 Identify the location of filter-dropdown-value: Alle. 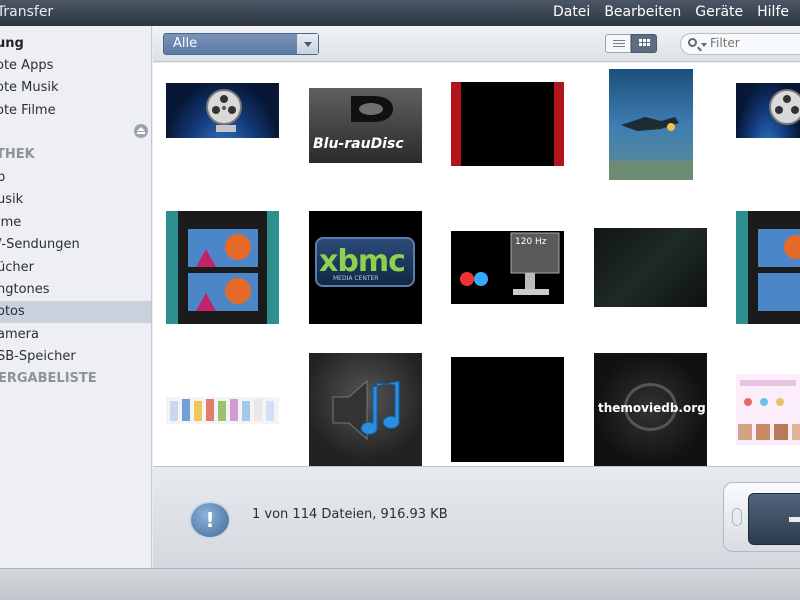
(185, 43).